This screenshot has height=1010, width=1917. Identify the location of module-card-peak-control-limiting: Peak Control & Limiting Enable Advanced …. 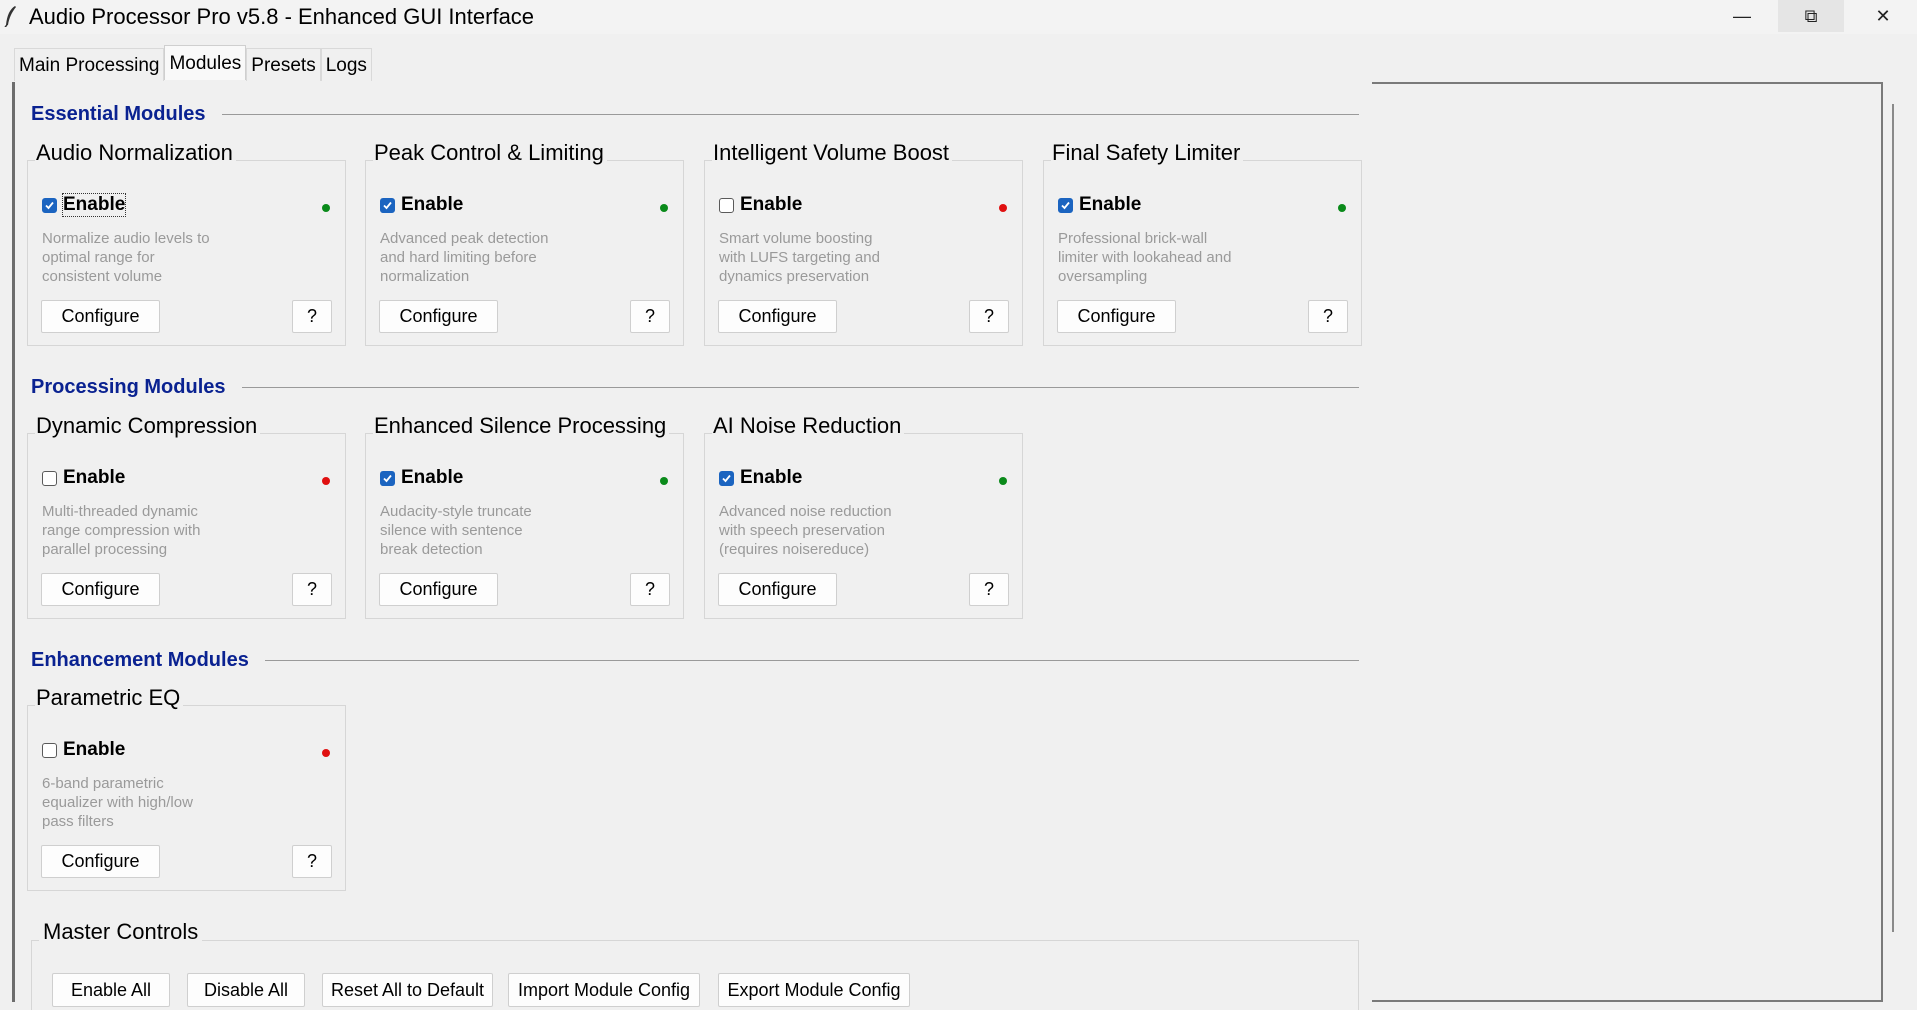
(524, 243).